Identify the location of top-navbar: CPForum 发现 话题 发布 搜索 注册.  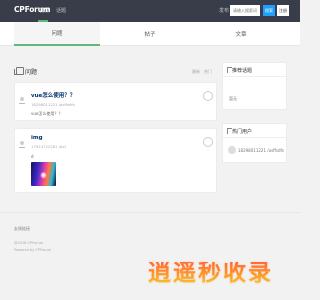
(150, 11).